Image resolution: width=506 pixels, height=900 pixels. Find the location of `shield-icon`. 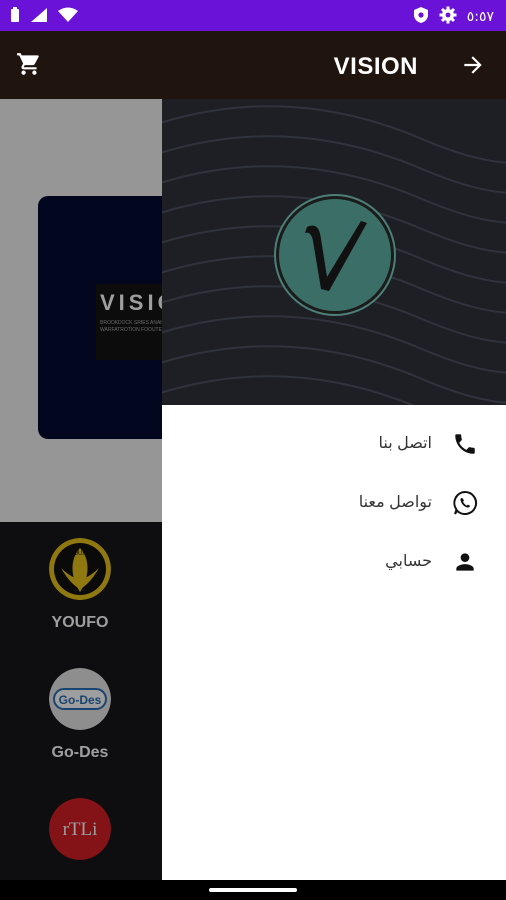

shield-icon is located at coordinates (421, 17).